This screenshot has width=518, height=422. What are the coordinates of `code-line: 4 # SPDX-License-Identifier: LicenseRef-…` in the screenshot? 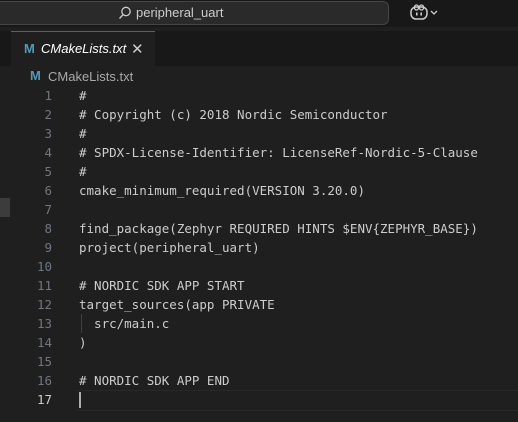 It's located at (259, 152).